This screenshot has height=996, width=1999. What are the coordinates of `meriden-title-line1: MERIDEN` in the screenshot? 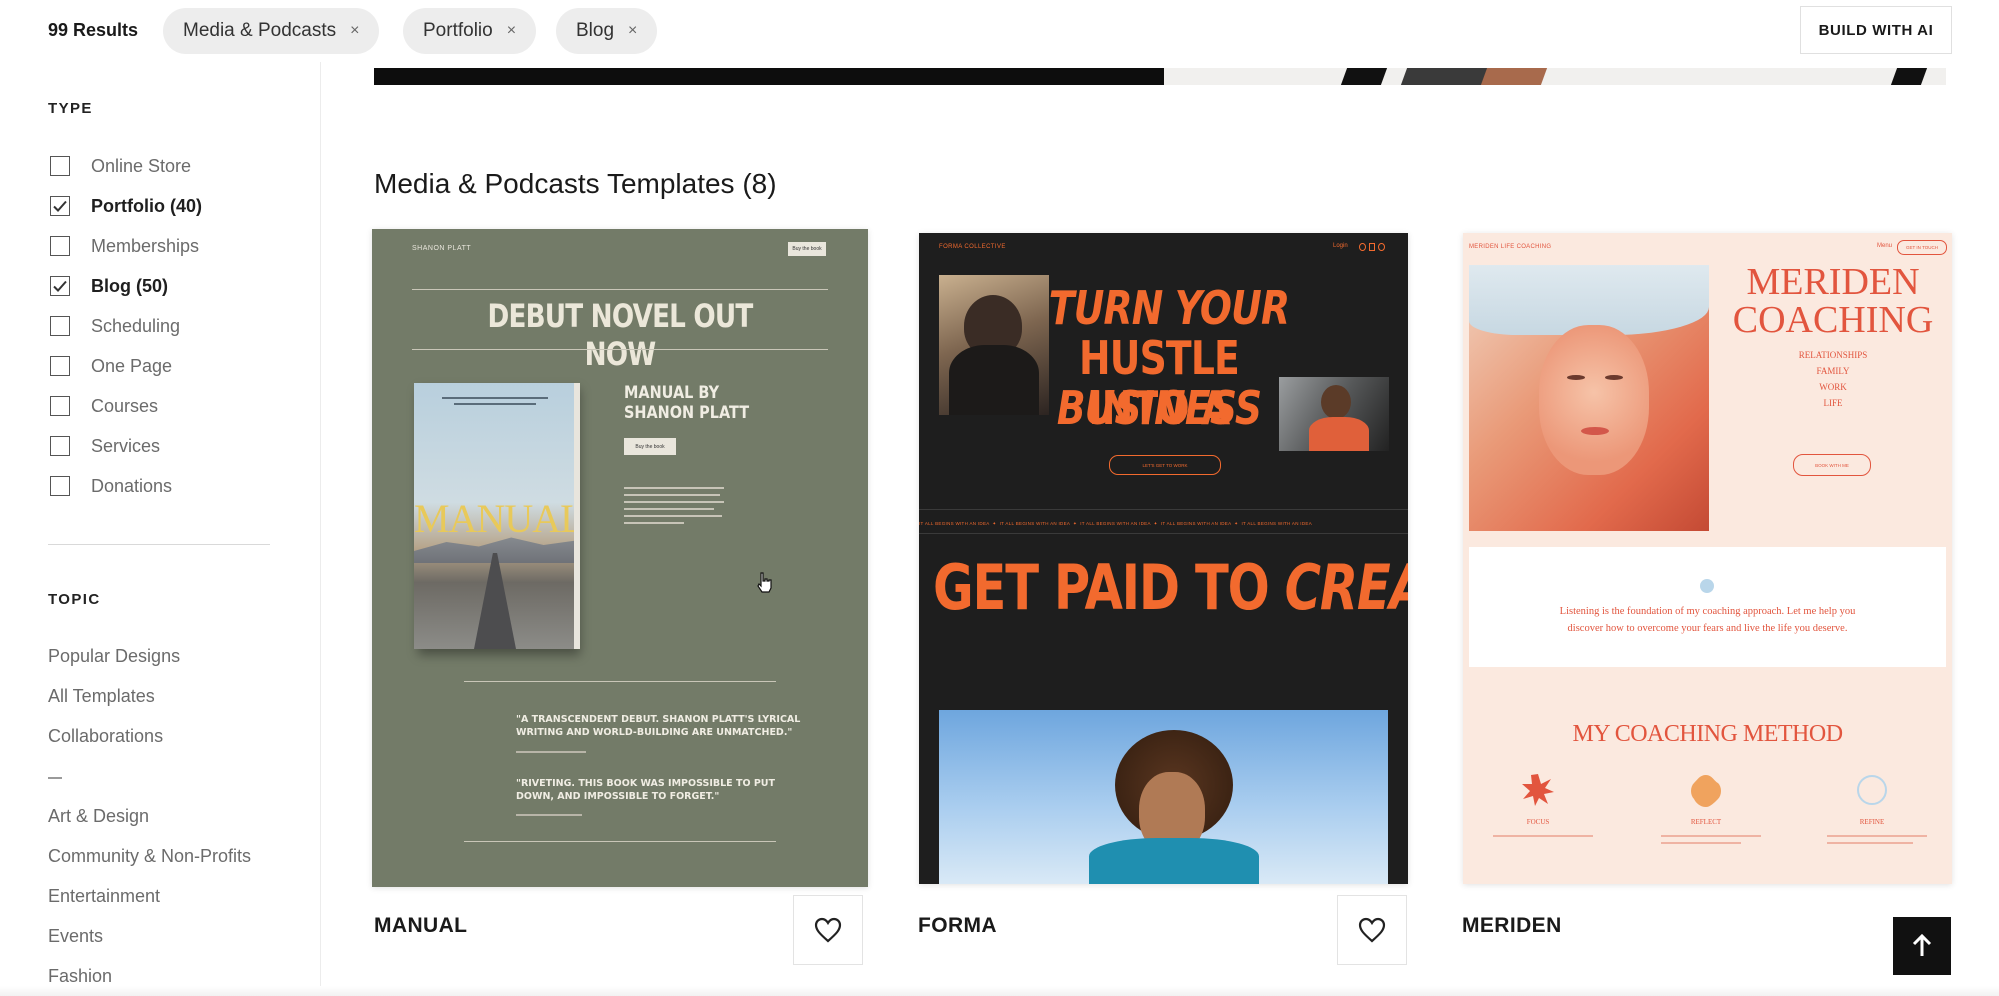 It's located at (1833, 282).